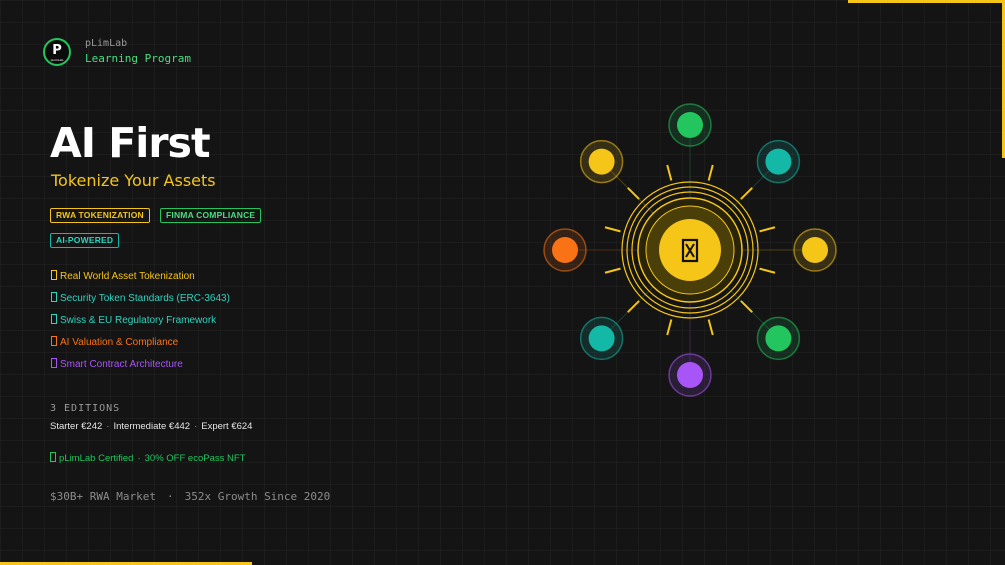 Image resolution: width=1005 pixels, height=565 pixels. I want to click on feature-item: AI Valuation & Compliance, so click(114, 342).